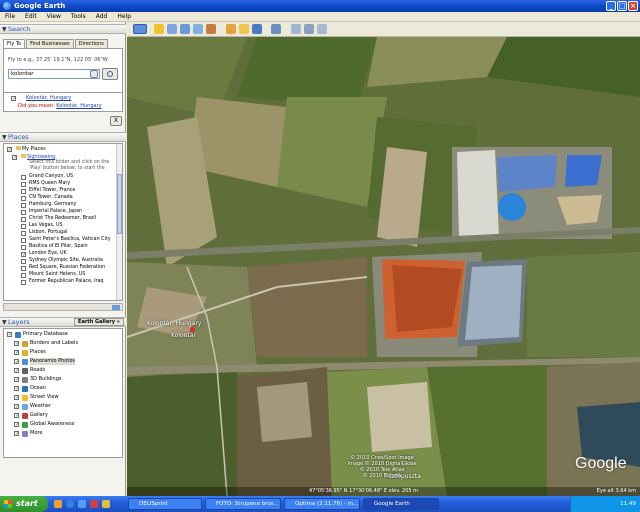 The height and width of the screenshot is (512, 640). Describe the element at coordinates (13, 99) in the screenshot. I see `result-checkbox: ✓` at that location.